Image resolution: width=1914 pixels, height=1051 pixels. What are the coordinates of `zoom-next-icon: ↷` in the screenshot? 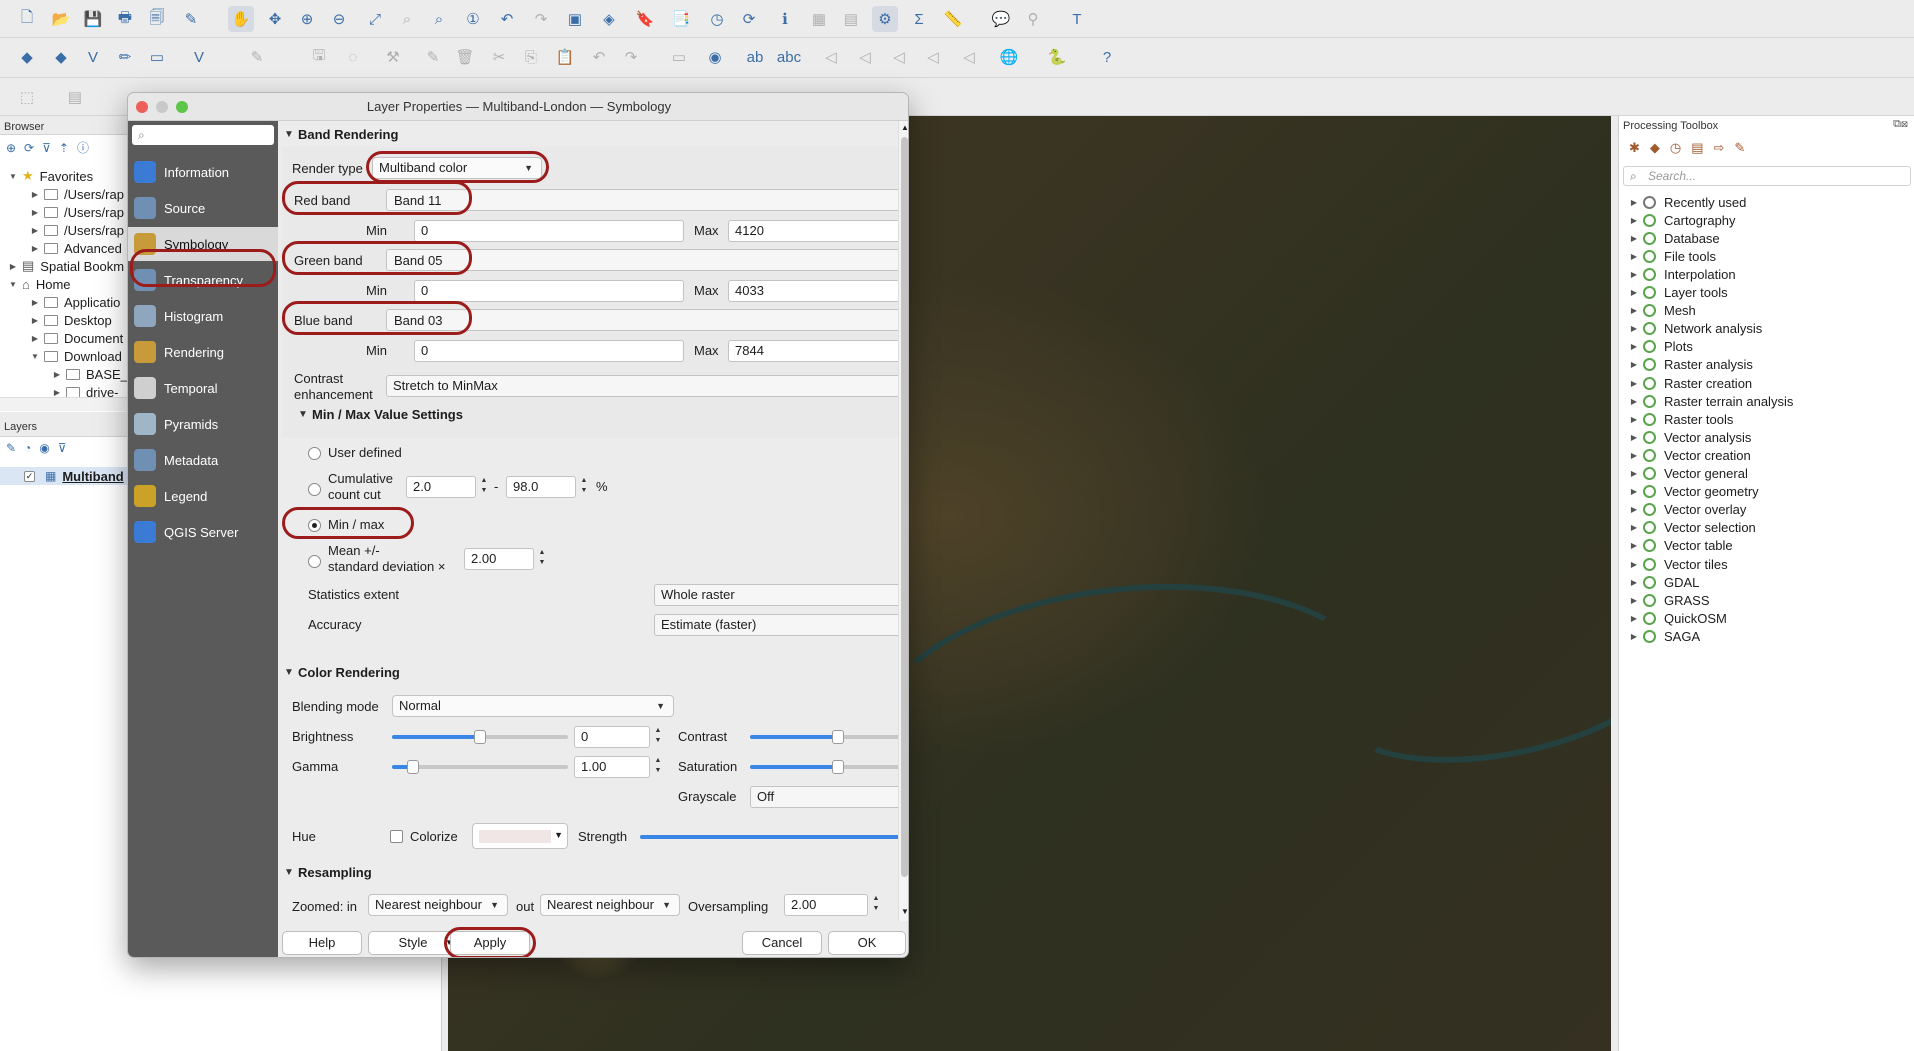 It's located at (541, 19).